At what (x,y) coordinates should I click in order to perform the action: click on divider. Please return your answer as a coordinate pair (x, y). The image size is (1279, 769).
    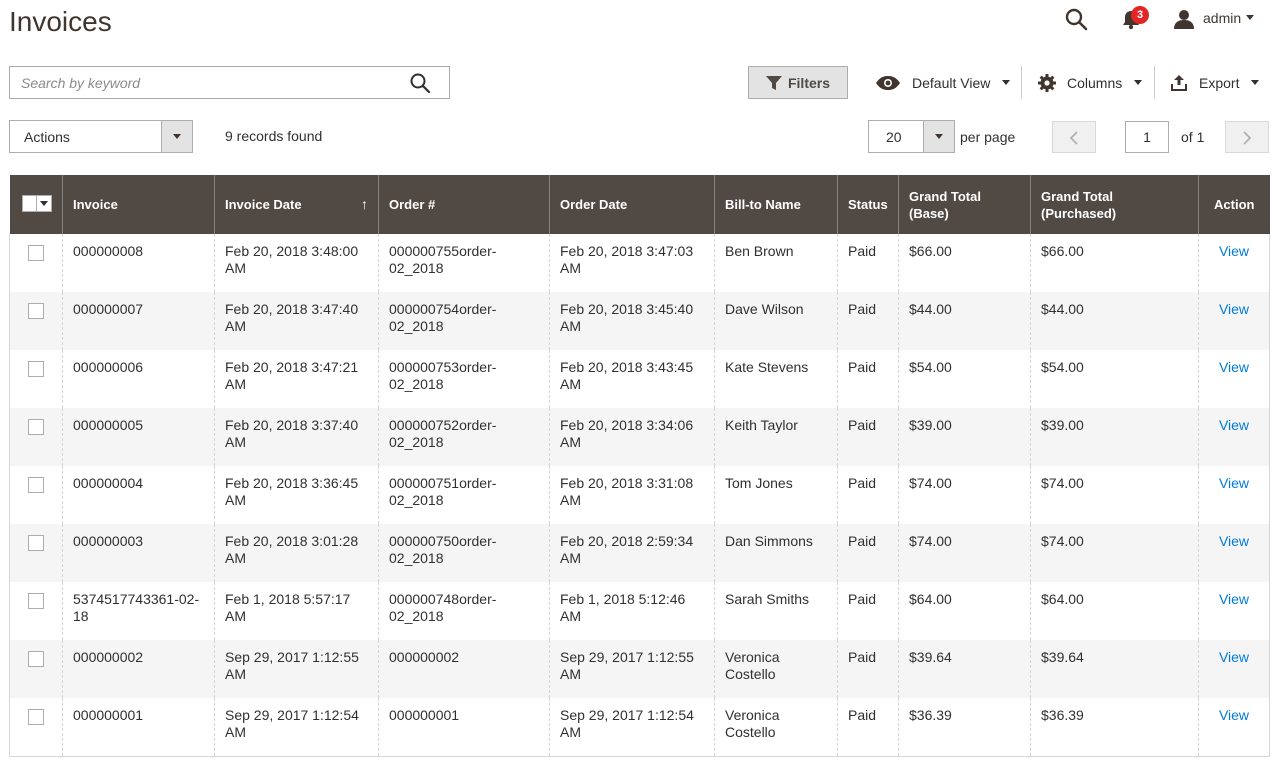
    Looking at the image, I should click on (1021, 82).